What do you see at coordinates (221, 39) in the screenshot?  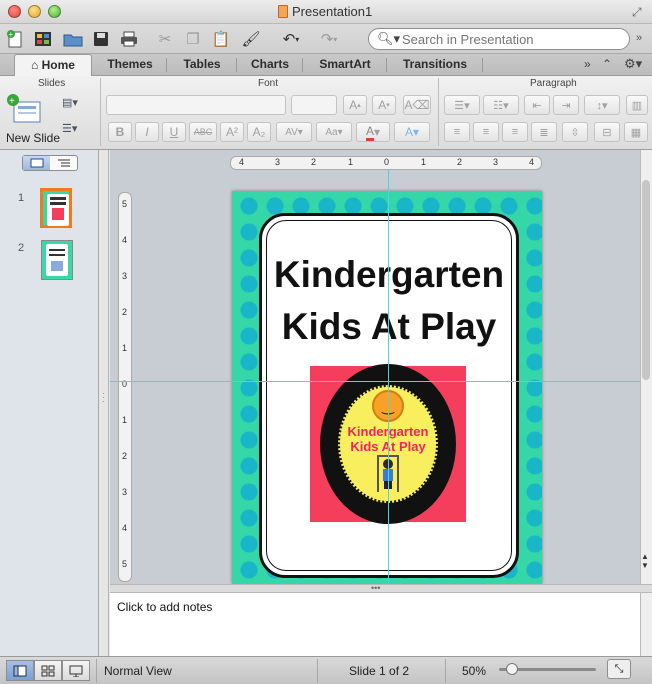 I see `paste-icon: 📋` at bounding box center [221, 39].